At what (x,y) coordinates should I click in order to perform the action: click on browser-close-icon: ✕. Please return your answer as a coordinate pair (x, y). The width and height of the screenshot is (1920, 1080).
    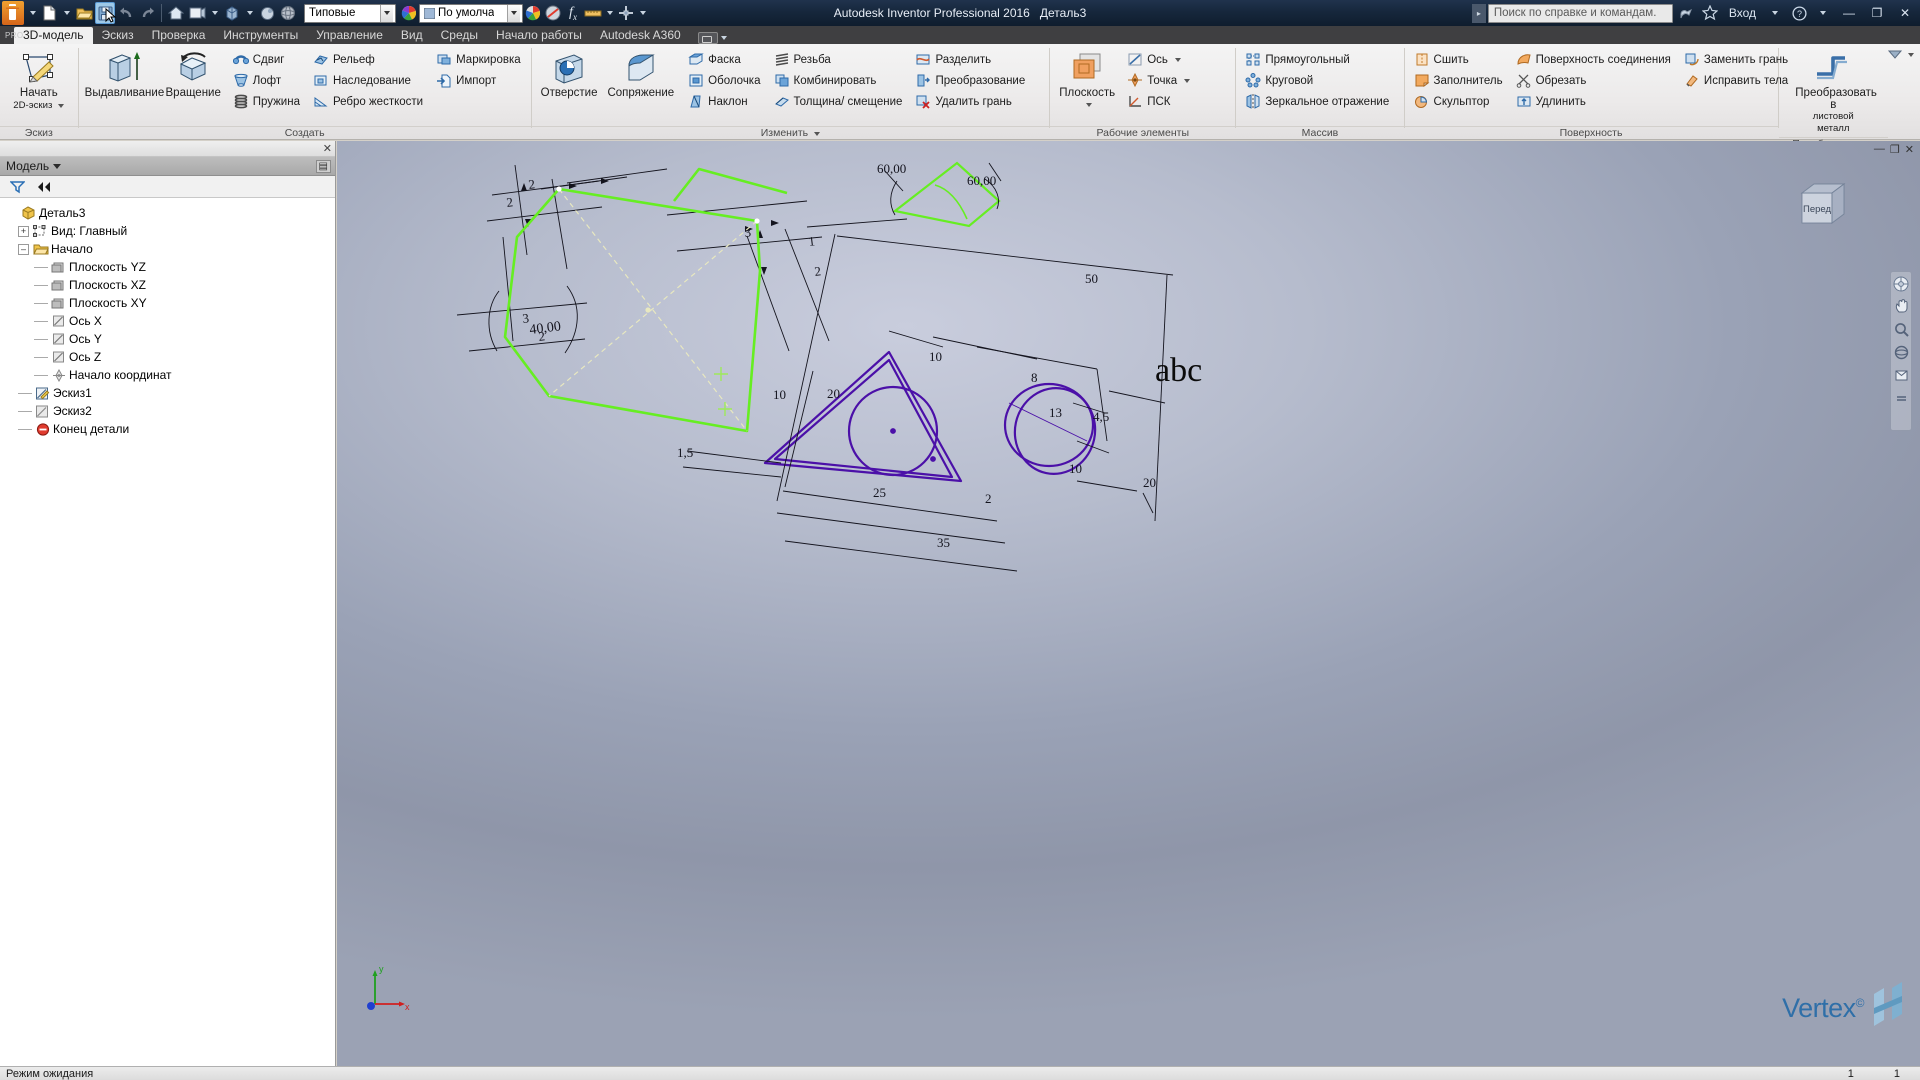
    Looking at the image, I should click on (327, 148).